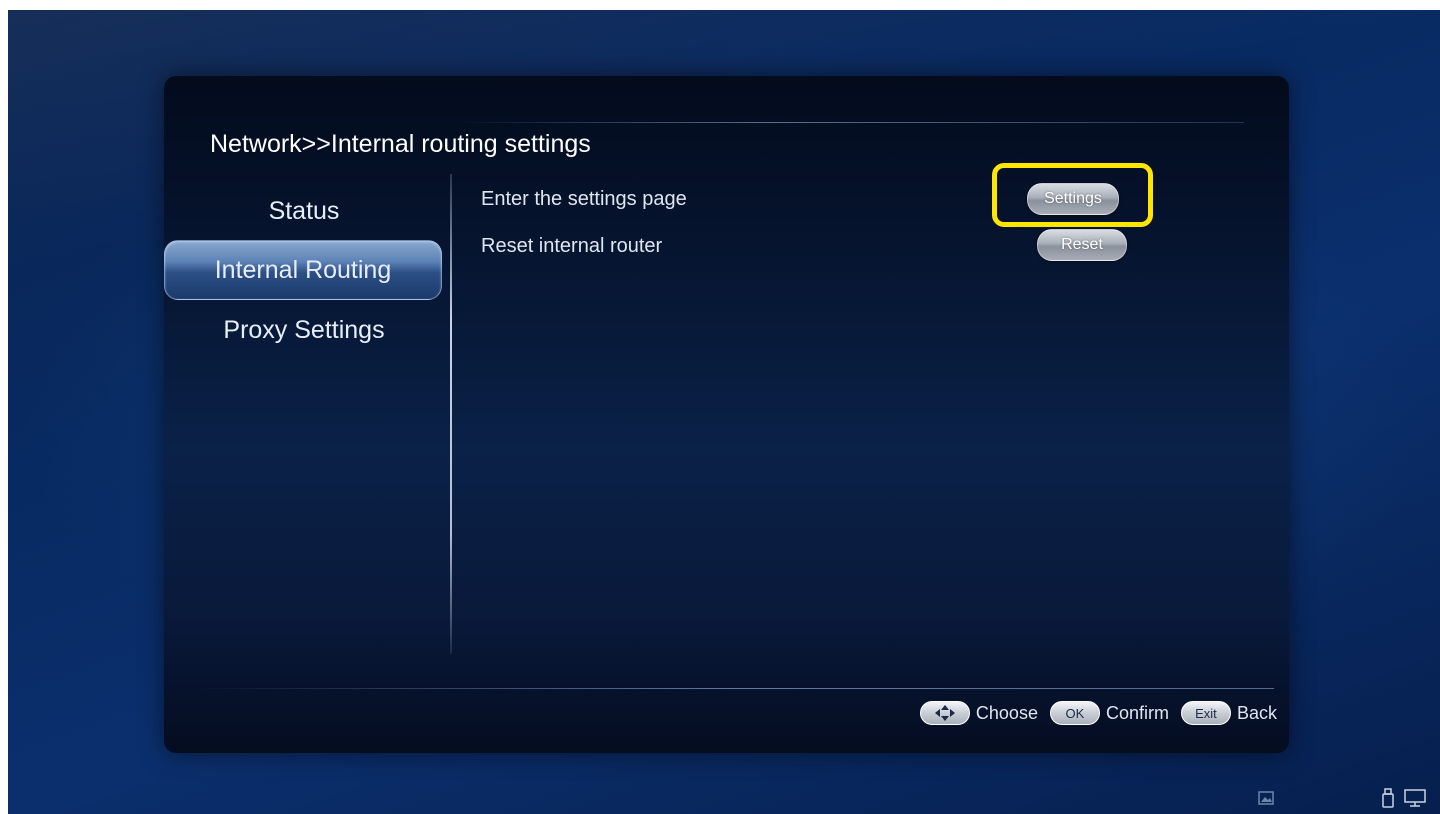 The width and height of the screenshot is (1440, 814). Describe the element at coordinates (572, 246) in the screenshot. I see `reset-router-label: Reset internal router` at that location.